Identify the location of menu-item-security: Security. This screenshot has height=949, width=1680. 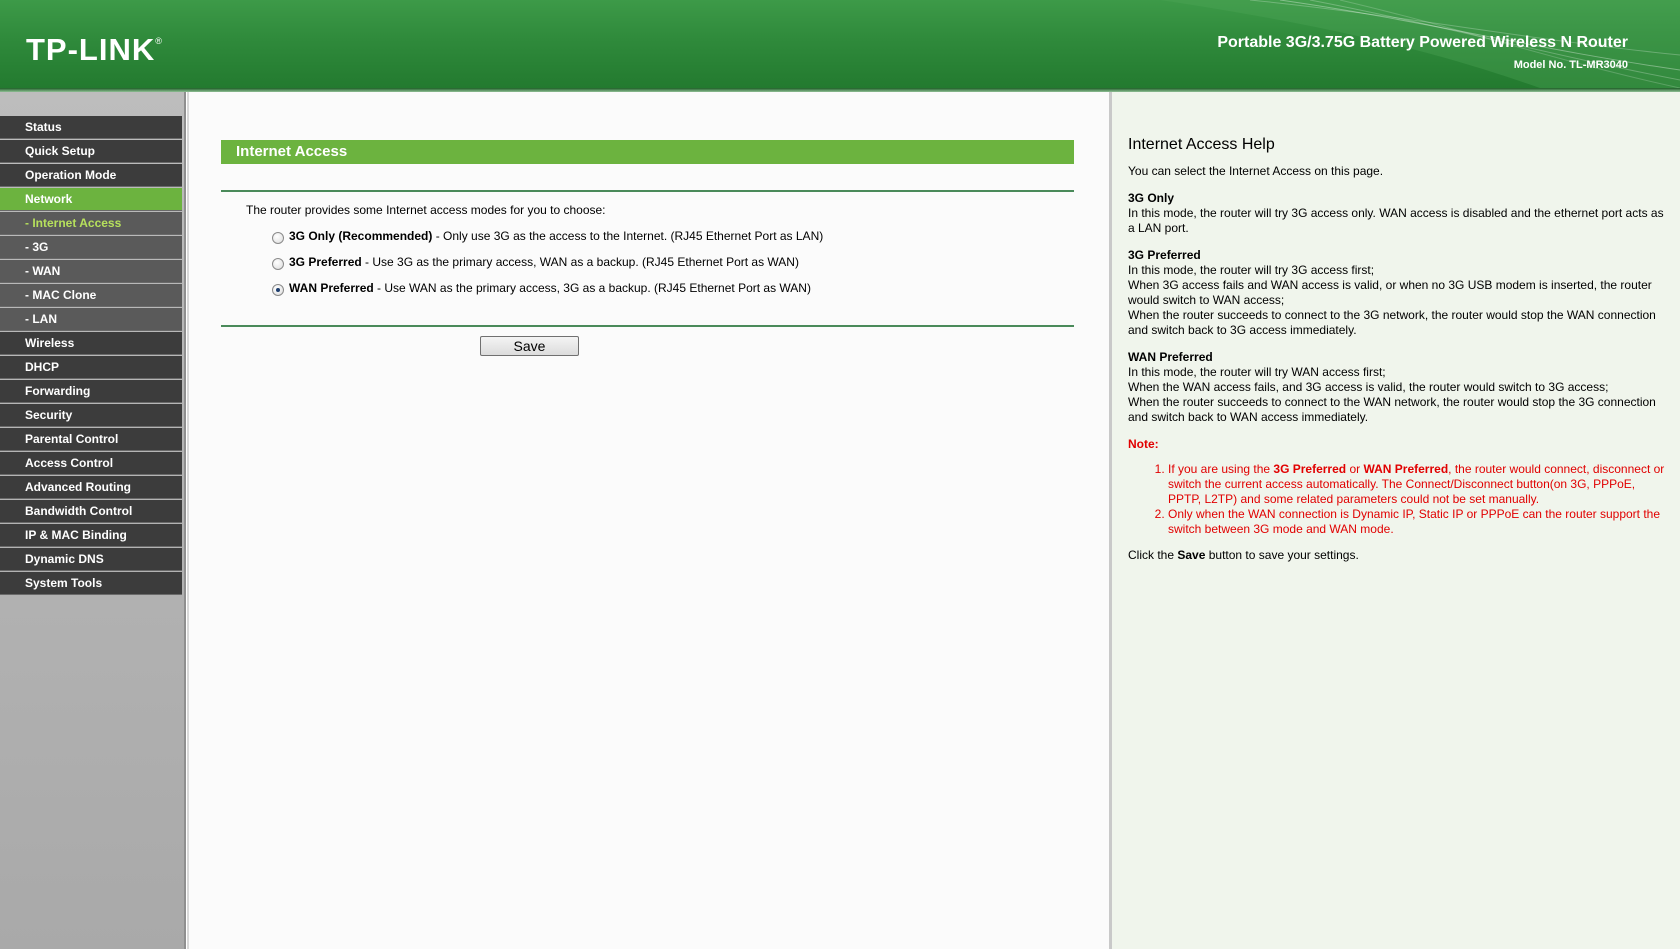
(91, 415).